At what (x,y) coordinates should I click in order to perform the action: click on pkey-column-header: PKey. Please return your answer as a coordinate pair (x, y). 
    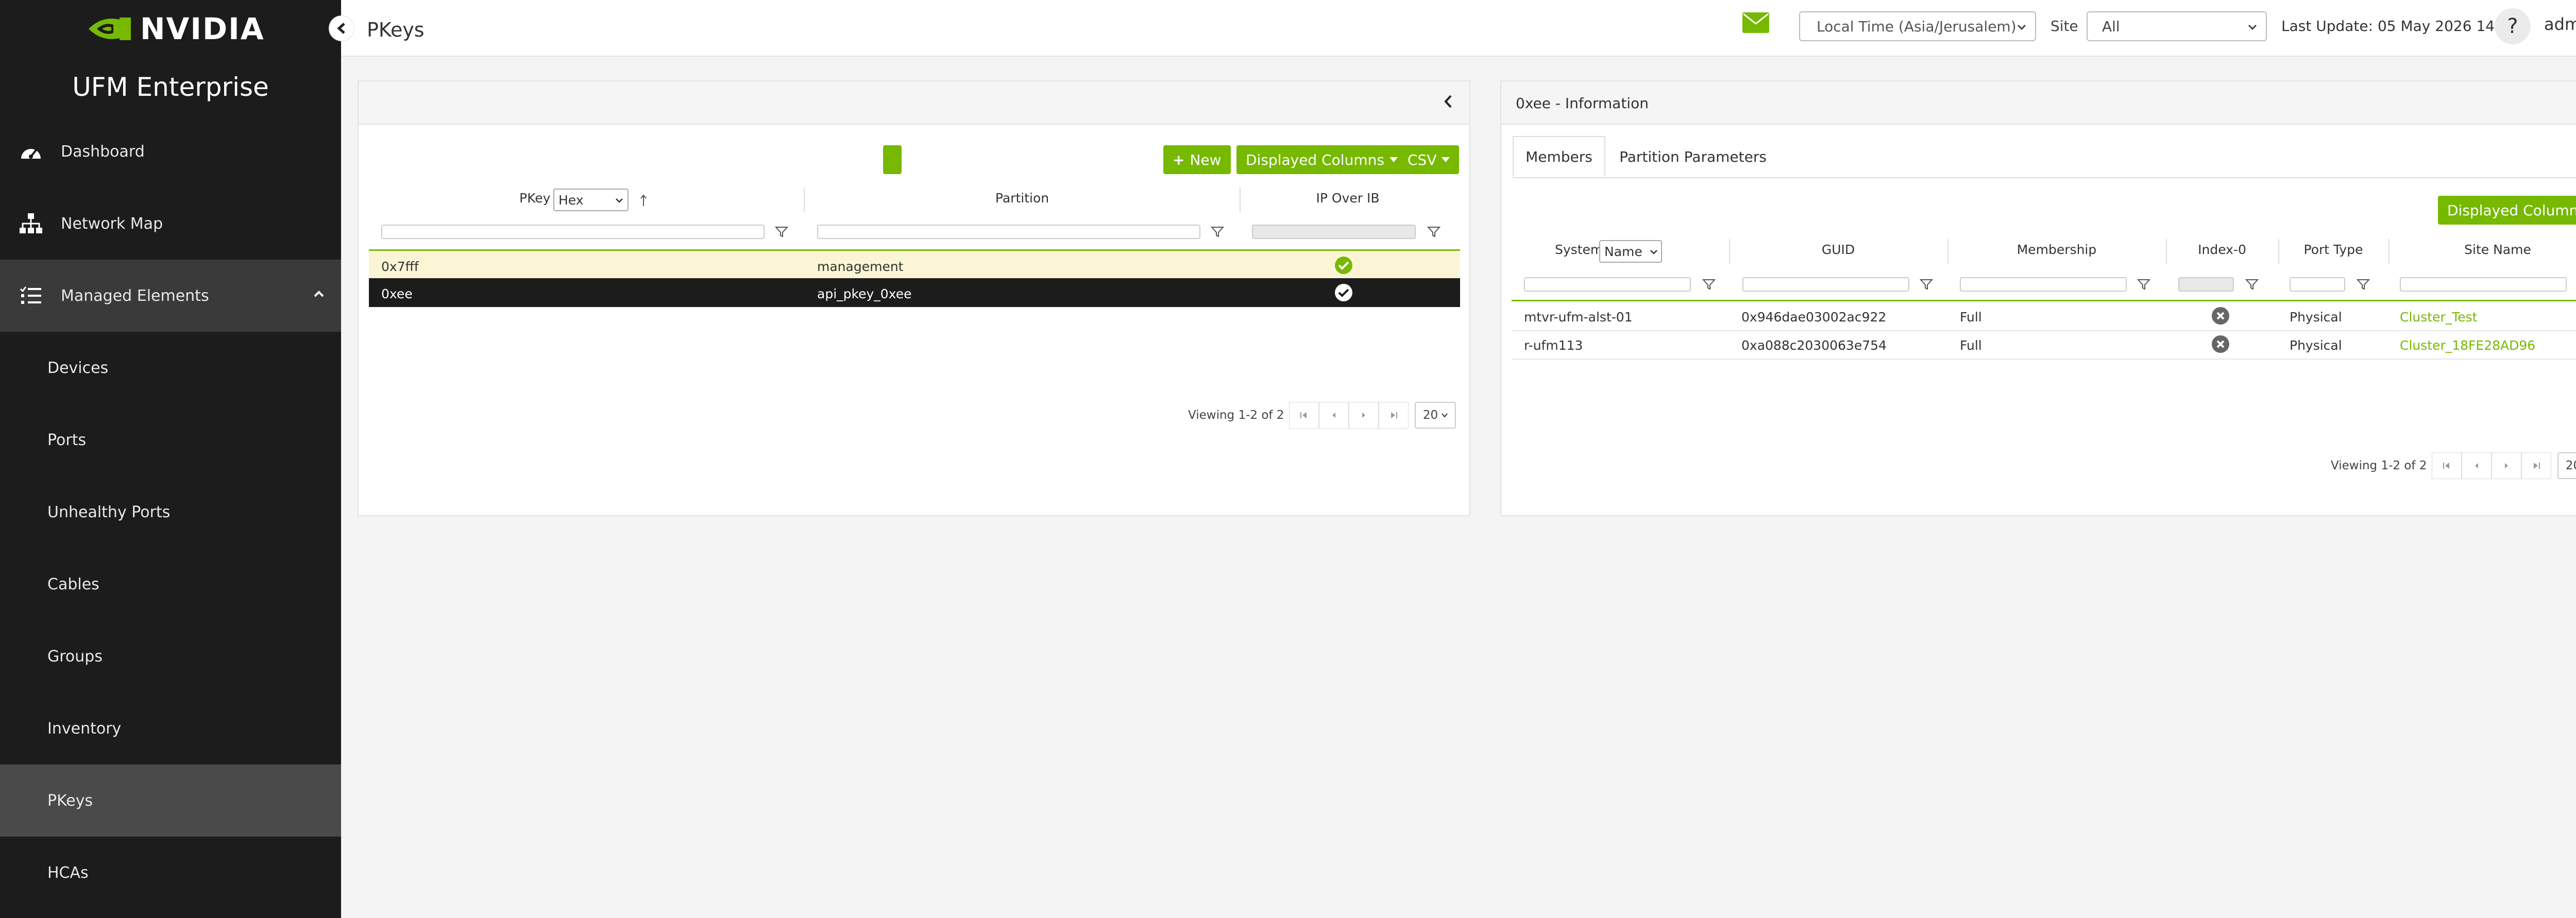
    Looking at the image, I should click on (534, 198).